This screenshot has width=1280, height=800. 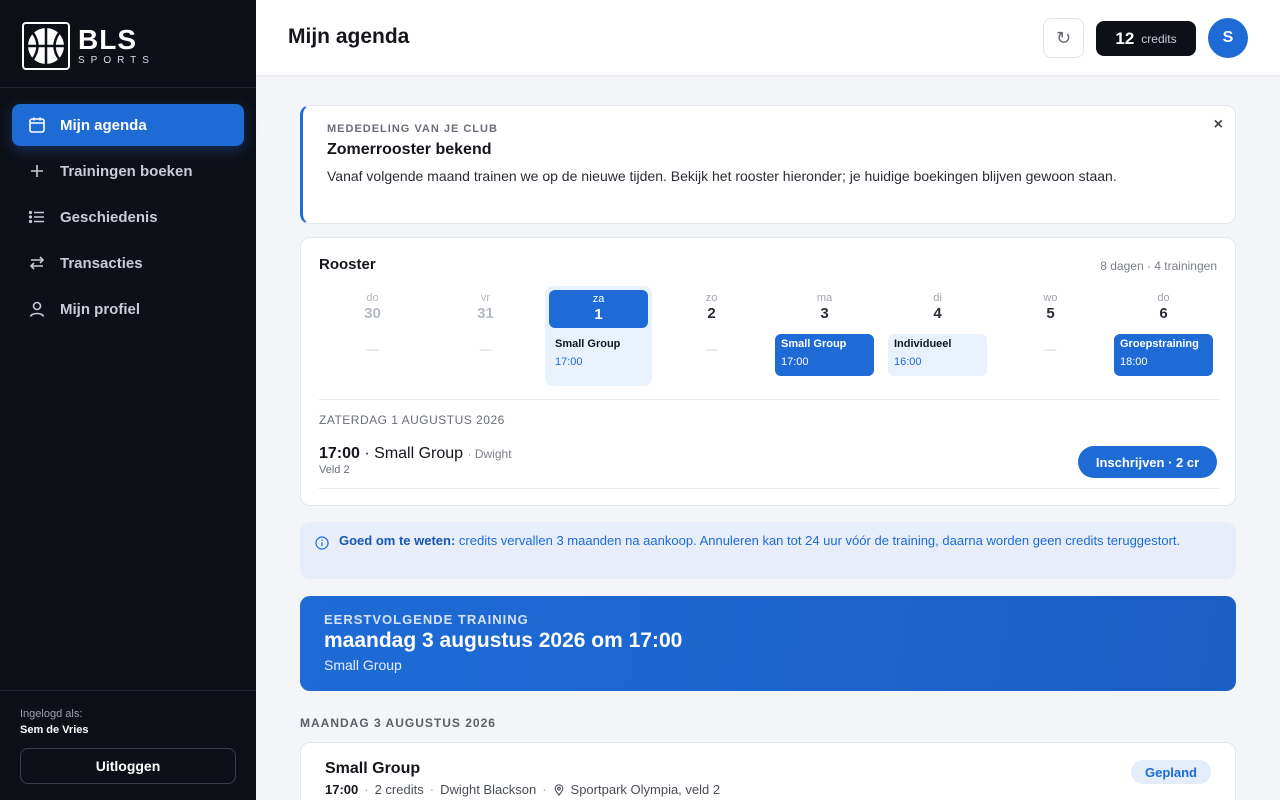 I want to click on sidebar-item-label: Mijn profiel, so click(x=100, y=309).